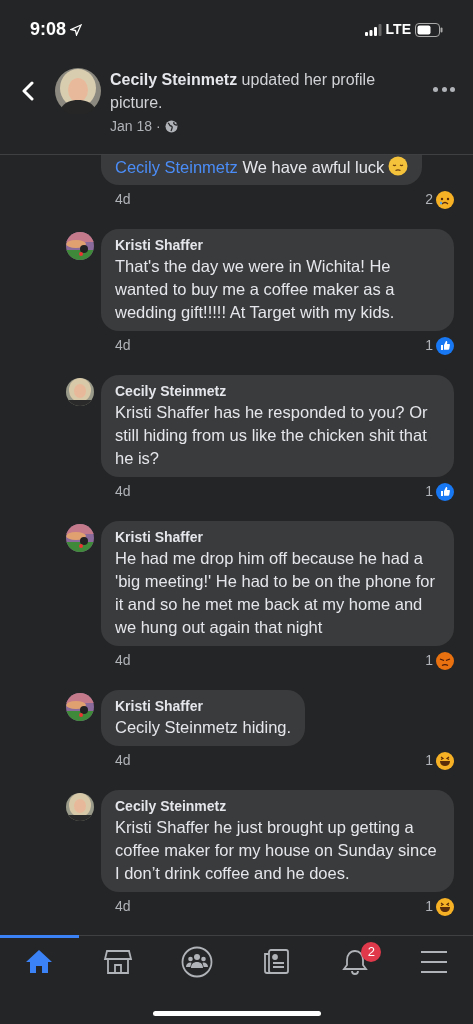  What do you see at coordinates (243, 91) in the screenshot?
I see `post-title: Cecily Steinmetz updated her profile picture.` at bounding box center [243, 91].